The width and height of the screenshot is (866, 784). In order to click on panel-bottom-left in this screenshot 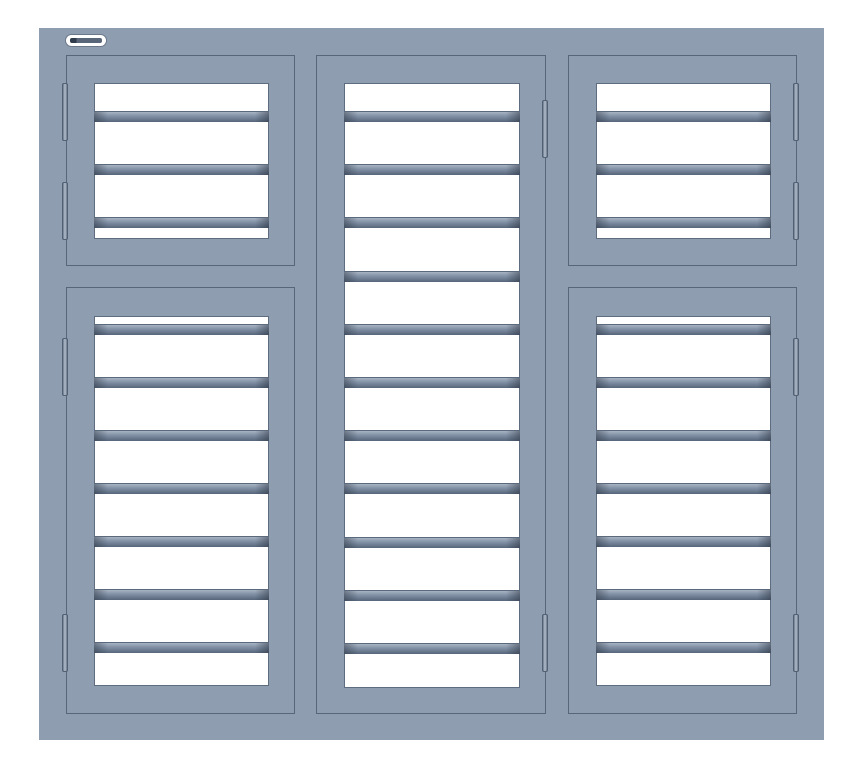, I will do `click(180, 500)`.